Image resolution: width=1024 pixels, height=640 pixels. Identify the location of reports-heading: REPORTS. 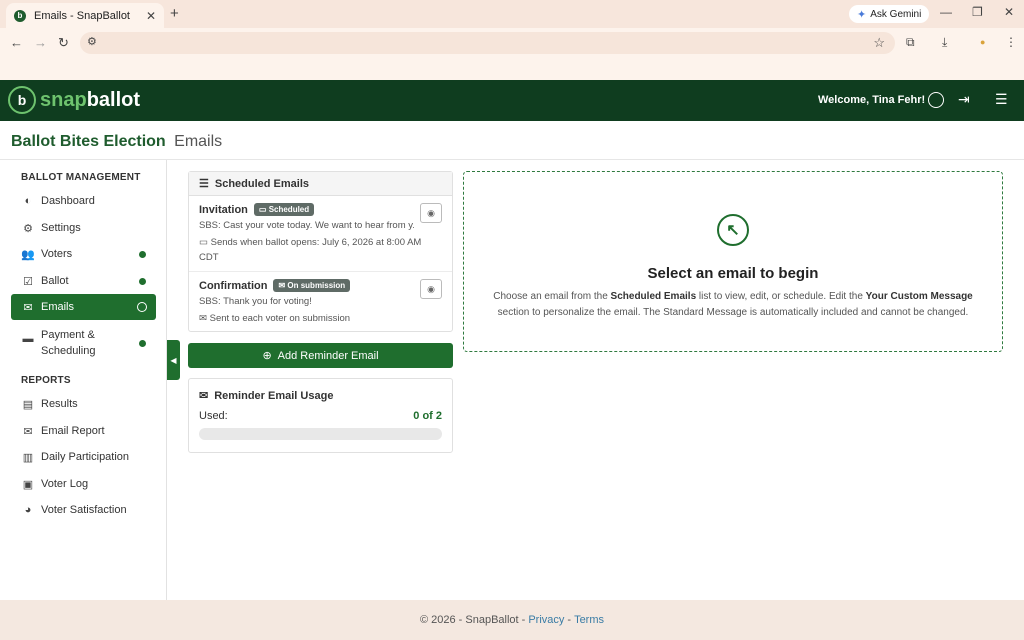
(46, 380).